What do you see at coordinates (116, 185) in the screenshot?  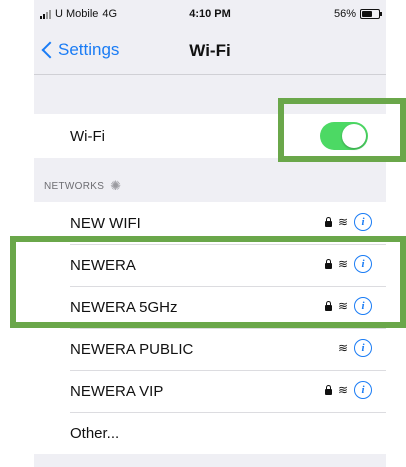 I see `loading-spinner-icon: ✺` at bounding box center [116, 185].